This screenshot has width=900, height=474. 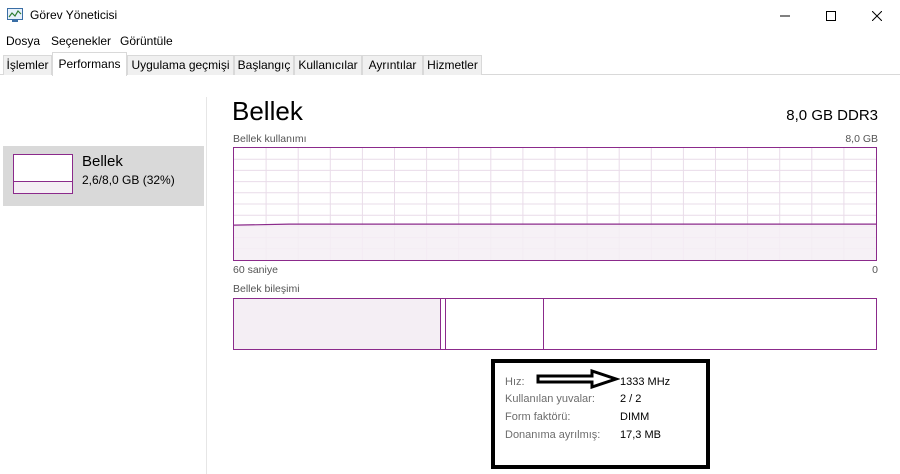 I want to click on tab-services: Hizmetler, so click(x=452, y=65).